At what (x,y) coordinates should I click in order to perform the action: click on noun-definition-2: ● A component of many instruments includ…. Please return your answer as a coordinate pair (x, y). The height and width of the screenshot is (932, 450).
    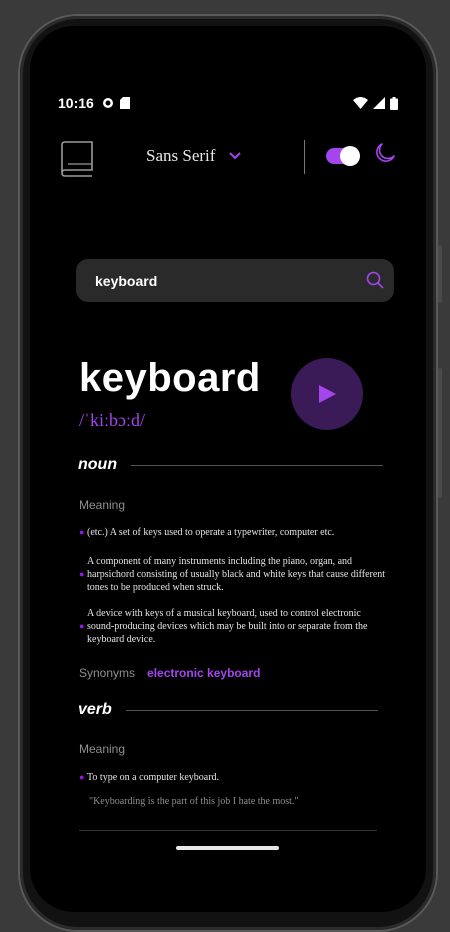
    Looking at the image, I should click on (232, 574).